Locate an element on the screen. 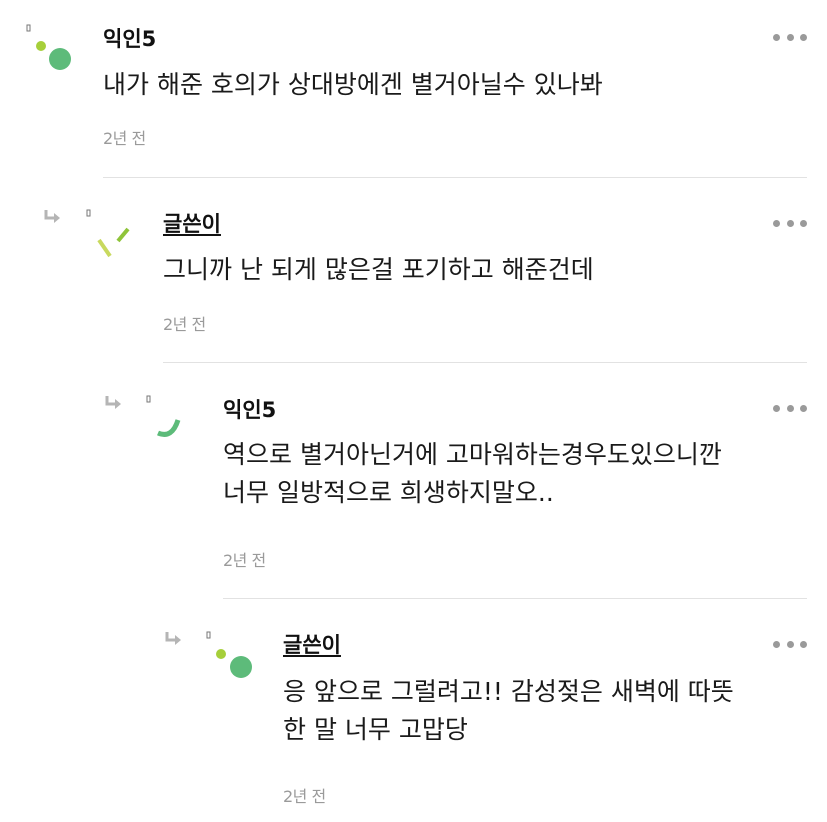 The height and width of the screenshot is (822, 827). comment-text: 응 앞으로 그럴려고!! 감성젖은 새벽에 따뜻 한 말 너무 고맙당 is located at coordinates (508, 710).